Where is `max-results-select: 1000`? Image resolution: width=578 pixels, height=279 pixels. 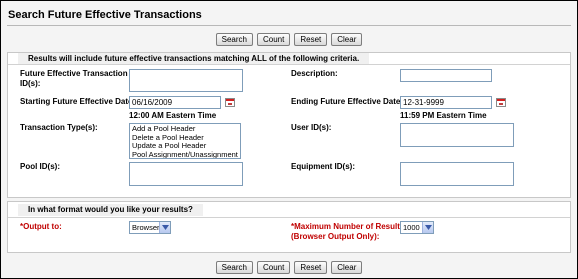
max-results-select: 1000 is located at coordinates (417, 227).